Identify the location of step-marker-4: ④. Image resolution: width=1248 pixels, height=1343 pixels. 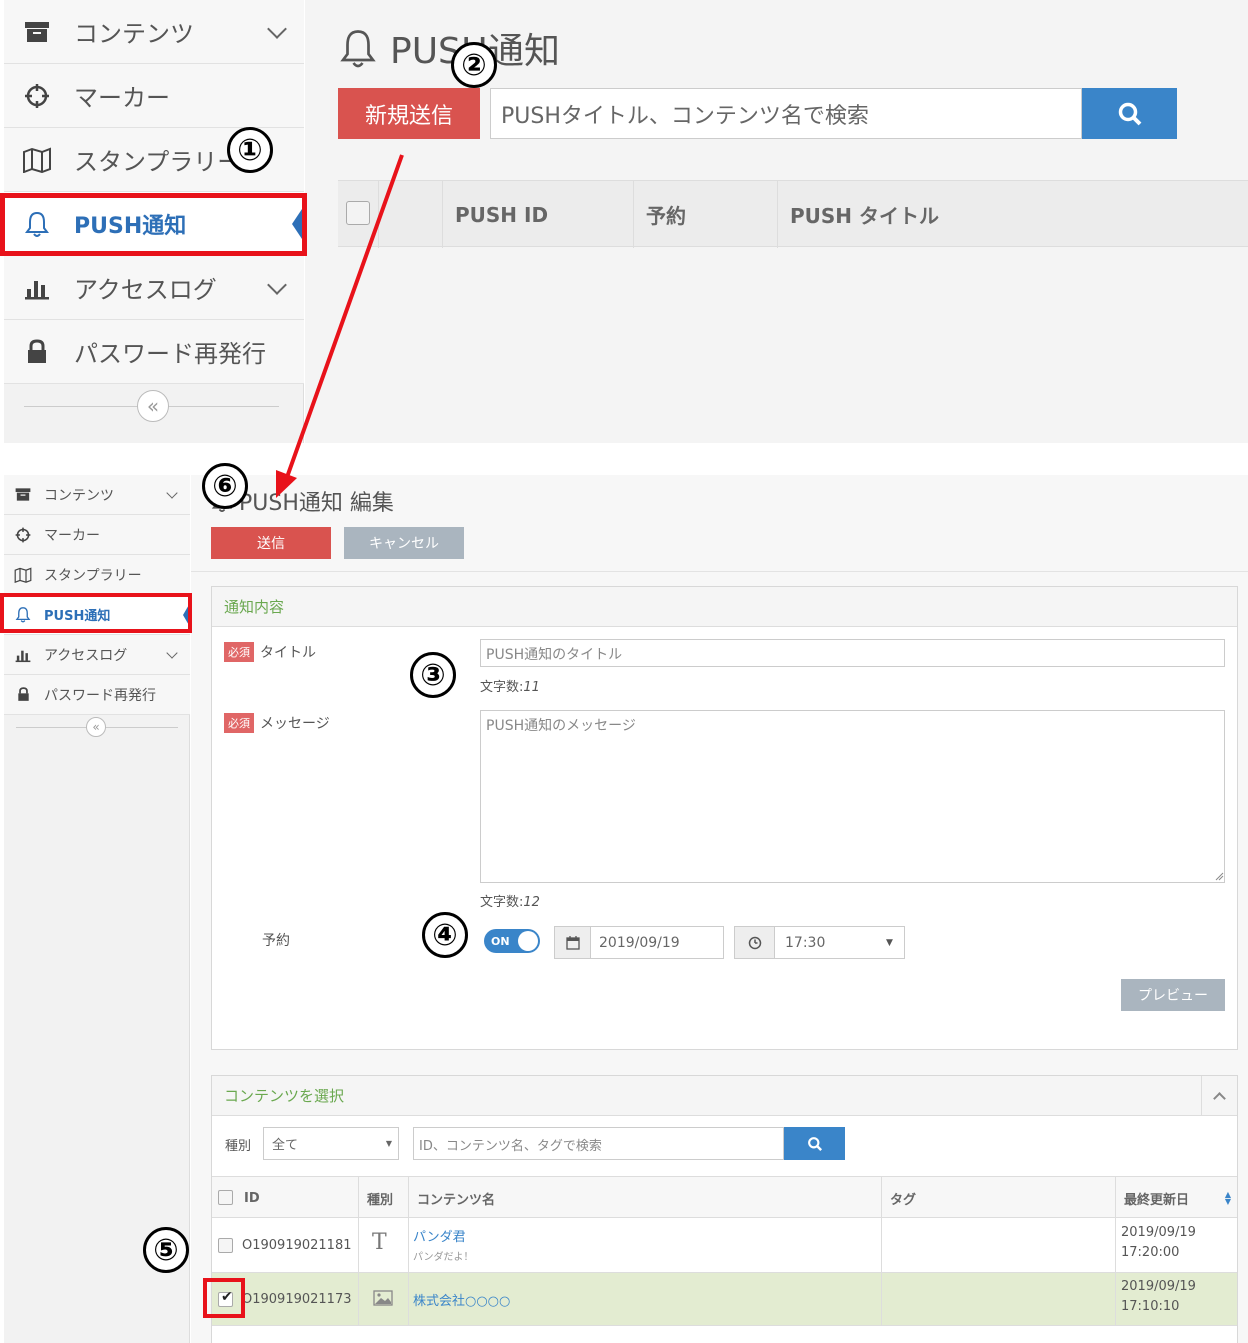
(445, 935).